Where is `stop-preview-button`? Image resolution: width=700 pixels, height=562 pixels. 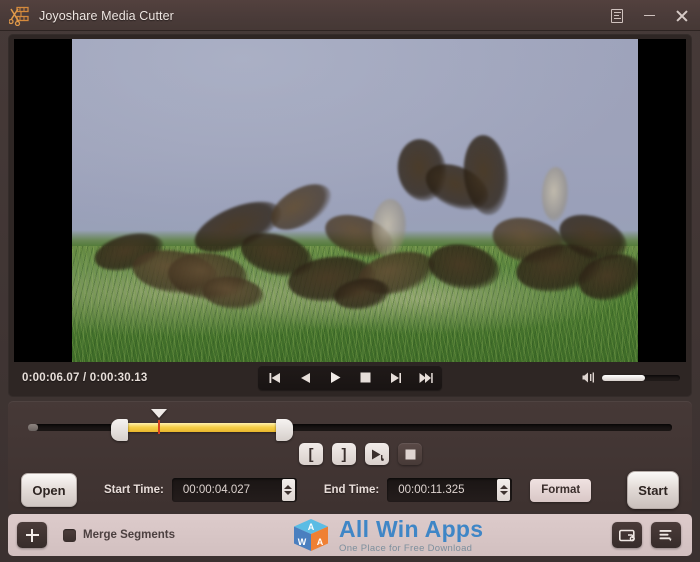 stop-preview-button is located at coordinates (410, 454).